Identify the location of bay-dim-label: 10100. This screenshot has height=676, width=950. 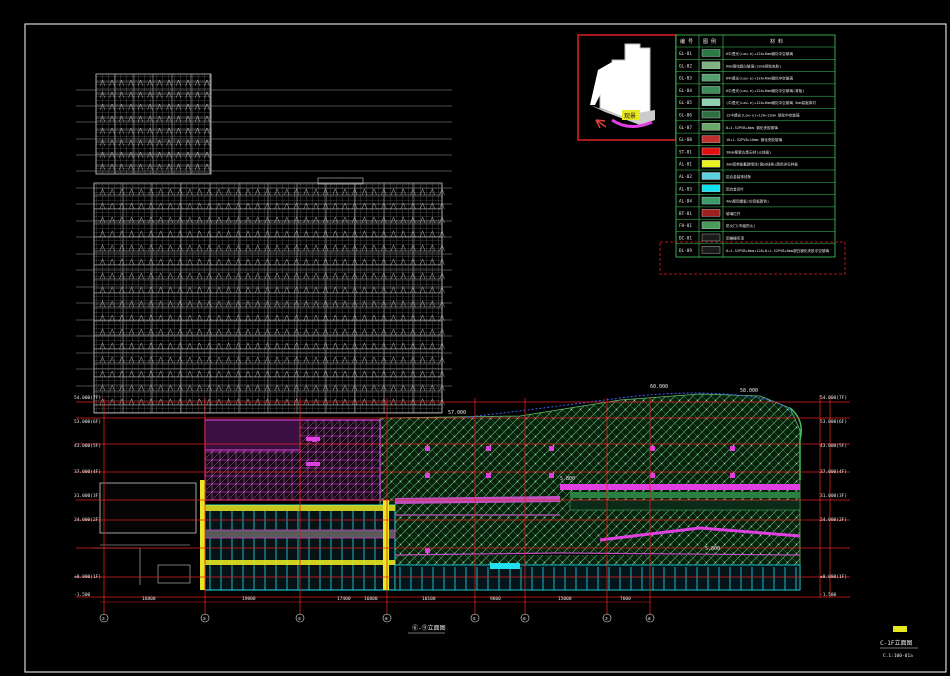
(429, 599).